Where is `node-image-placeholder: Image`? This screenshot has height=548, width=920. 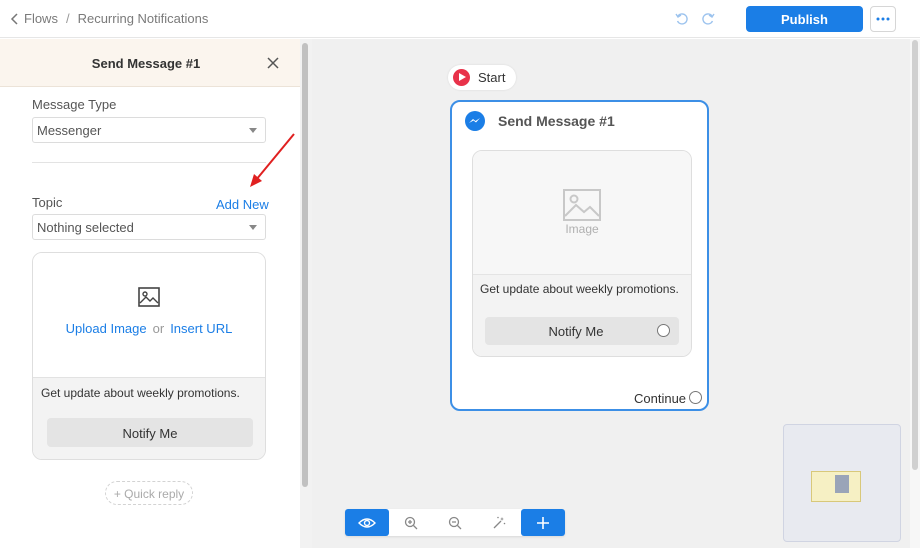
node-image-placeholder: Image is located at coordinates (582, 213).